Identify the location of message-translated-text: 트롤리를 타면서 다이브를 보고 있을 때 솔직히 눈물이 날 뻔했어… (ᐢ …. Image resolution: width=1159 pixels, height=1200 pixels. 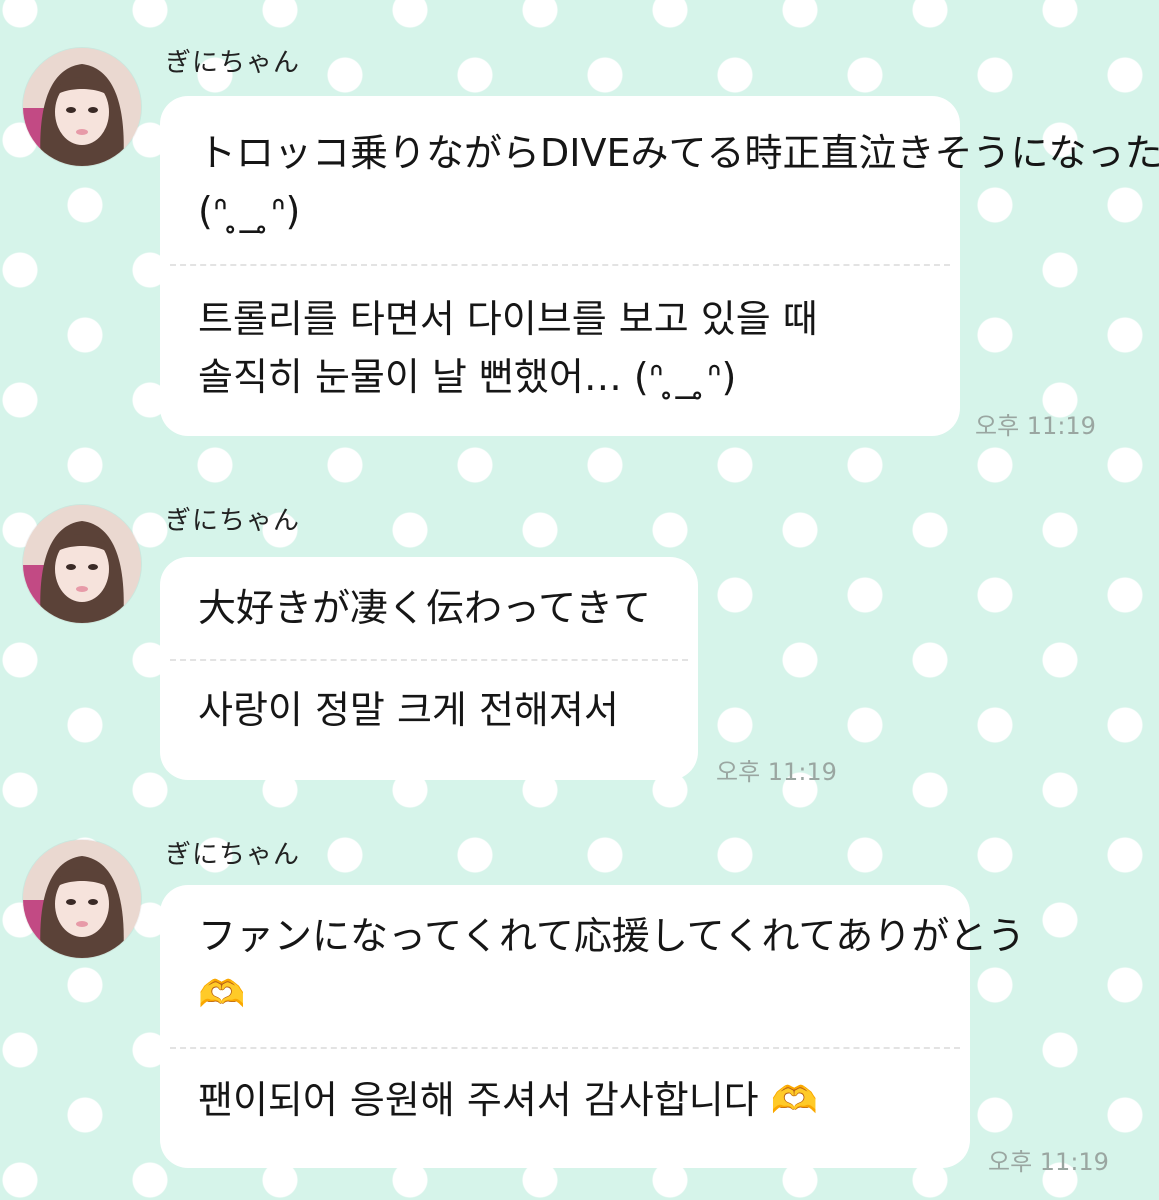
(514, 348).